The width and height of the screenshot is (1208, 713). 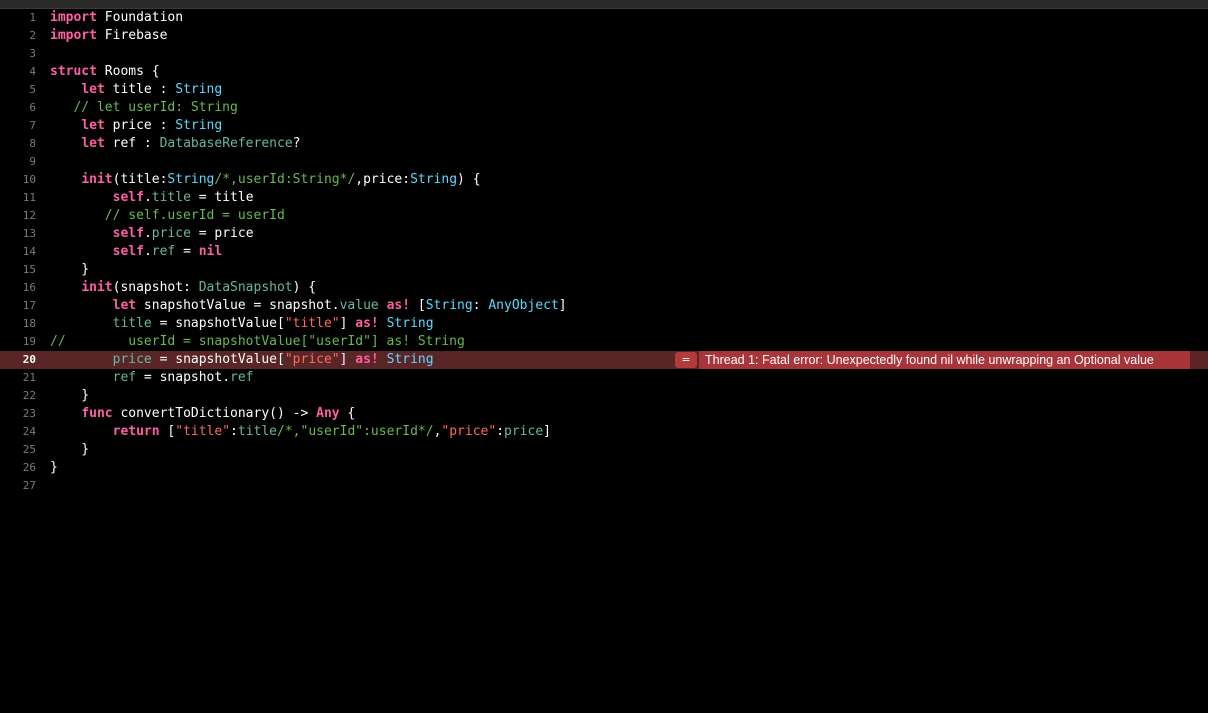 What do you see at coordinates (18, 378) in the screenshot?
I see `line-number: 21` at bounding box center [18, 378].